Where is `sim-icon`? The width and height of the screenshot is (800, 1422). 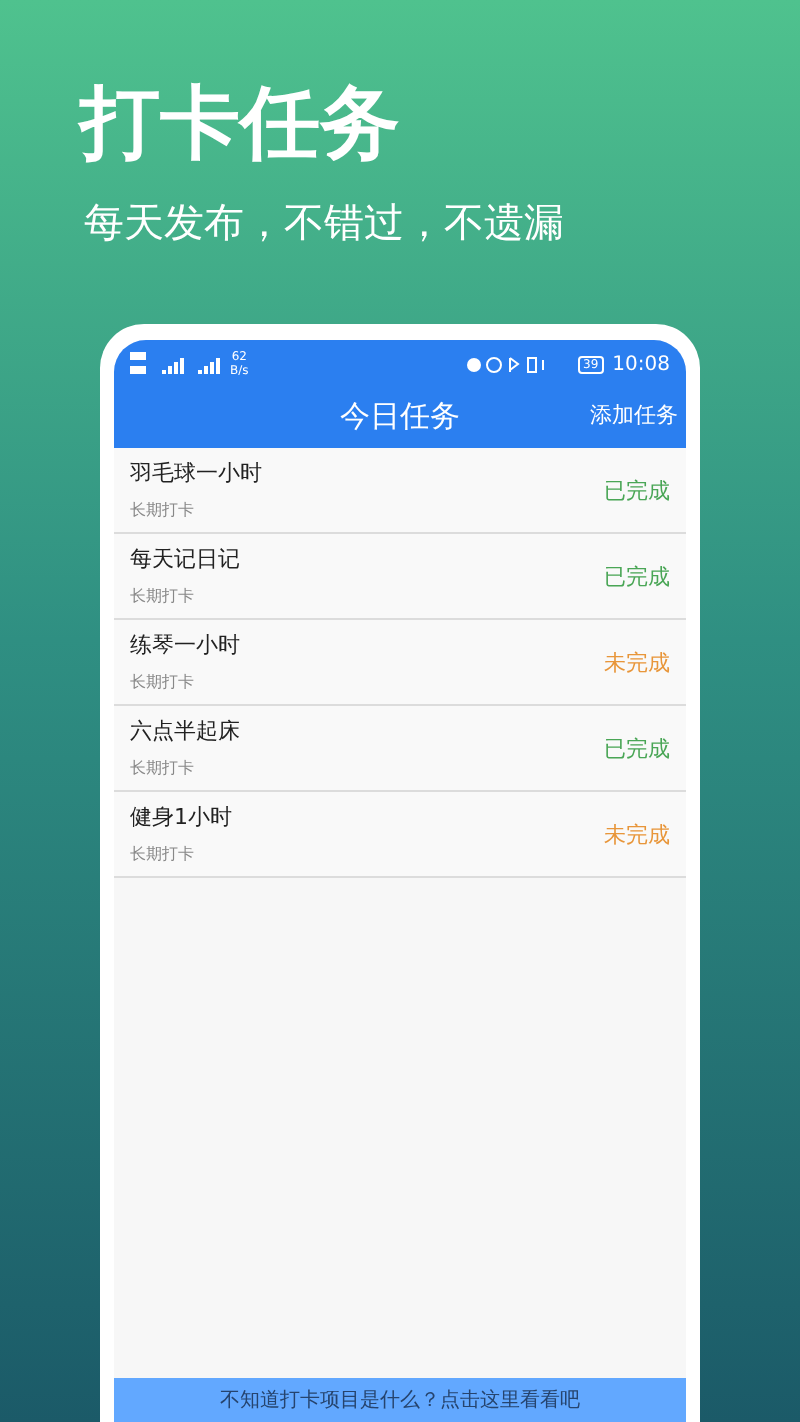
sim-icon is located at coordinates (140, 364).